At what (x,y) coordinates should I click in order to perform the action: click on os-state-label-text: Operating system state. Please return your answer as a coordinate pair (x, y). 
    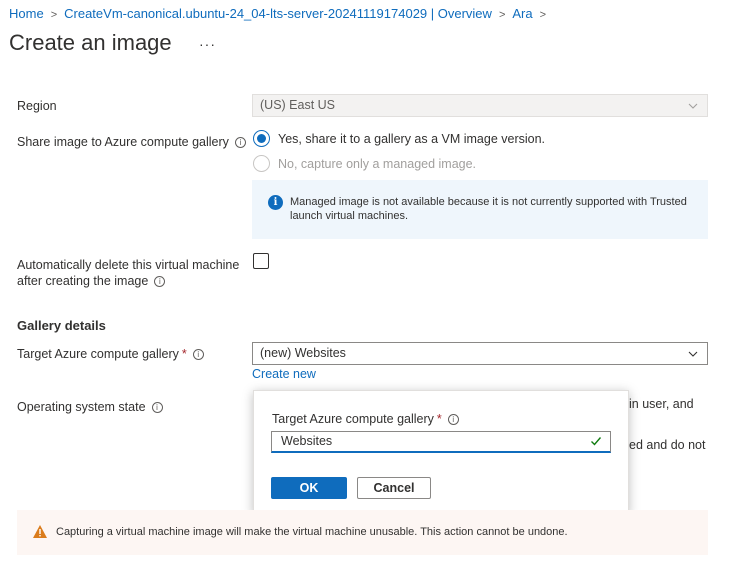
    Looking at the image, I should click on (81, 407).